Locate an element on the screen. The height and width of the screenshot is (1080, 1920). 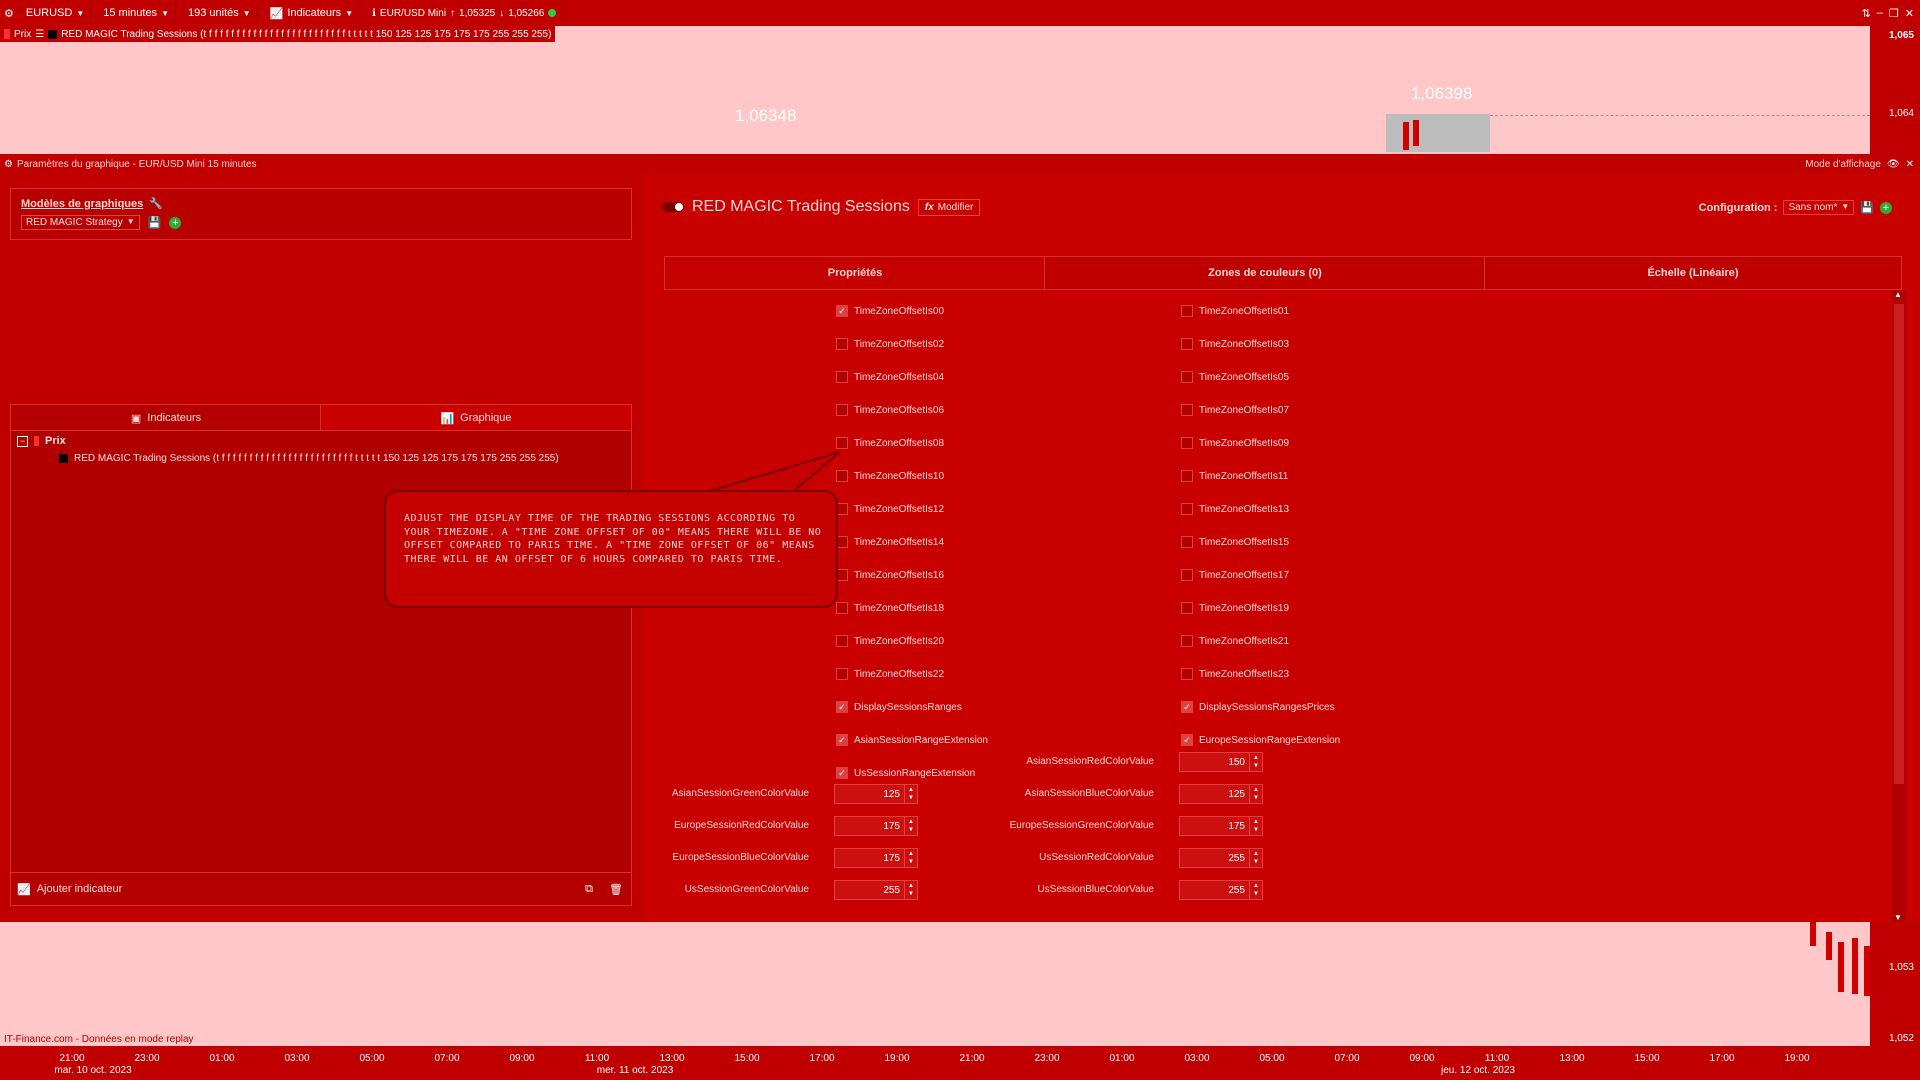
tab-color-zones: Zones de couleurs (0) is located at coordinates (1265, 273).